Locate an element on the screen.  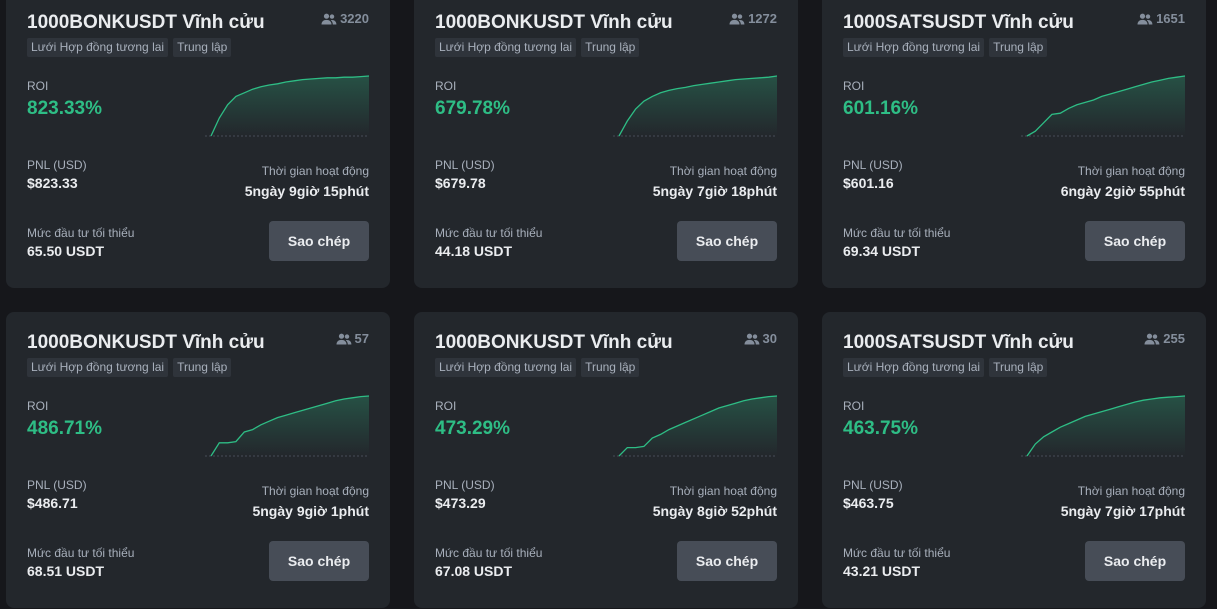
duration-value: 5ngày 7giờ 18phút is located at coordinates (714, 191).